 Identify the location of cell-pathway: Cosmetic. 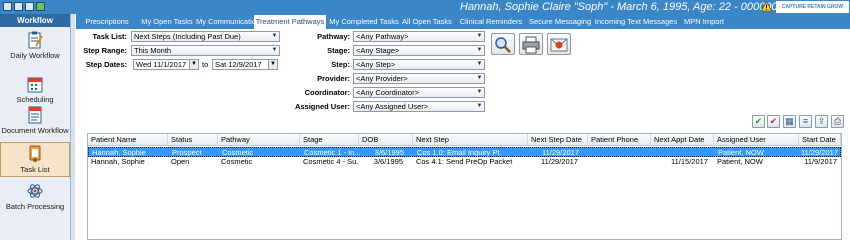
(237, 161).